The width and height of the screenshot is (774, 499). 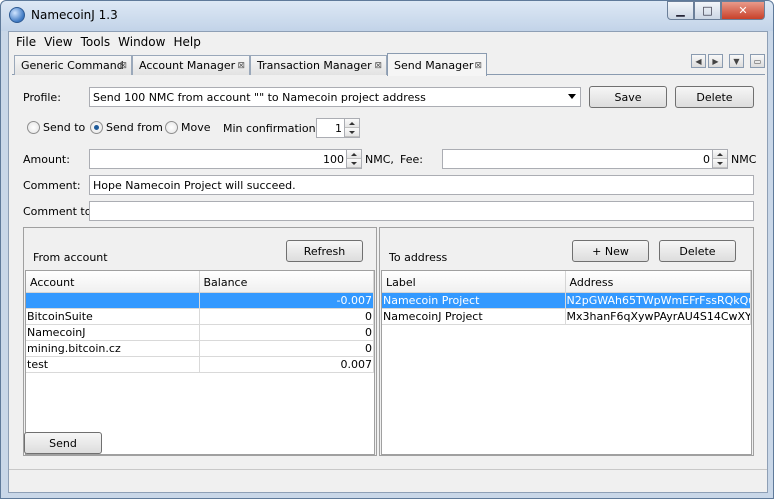 What do you see at coordinates (387, 16) in the screenshot?
I see `title-bar: NamecoinJ 1.3 ▁ □ ✕` at bounding box center [387, 16].